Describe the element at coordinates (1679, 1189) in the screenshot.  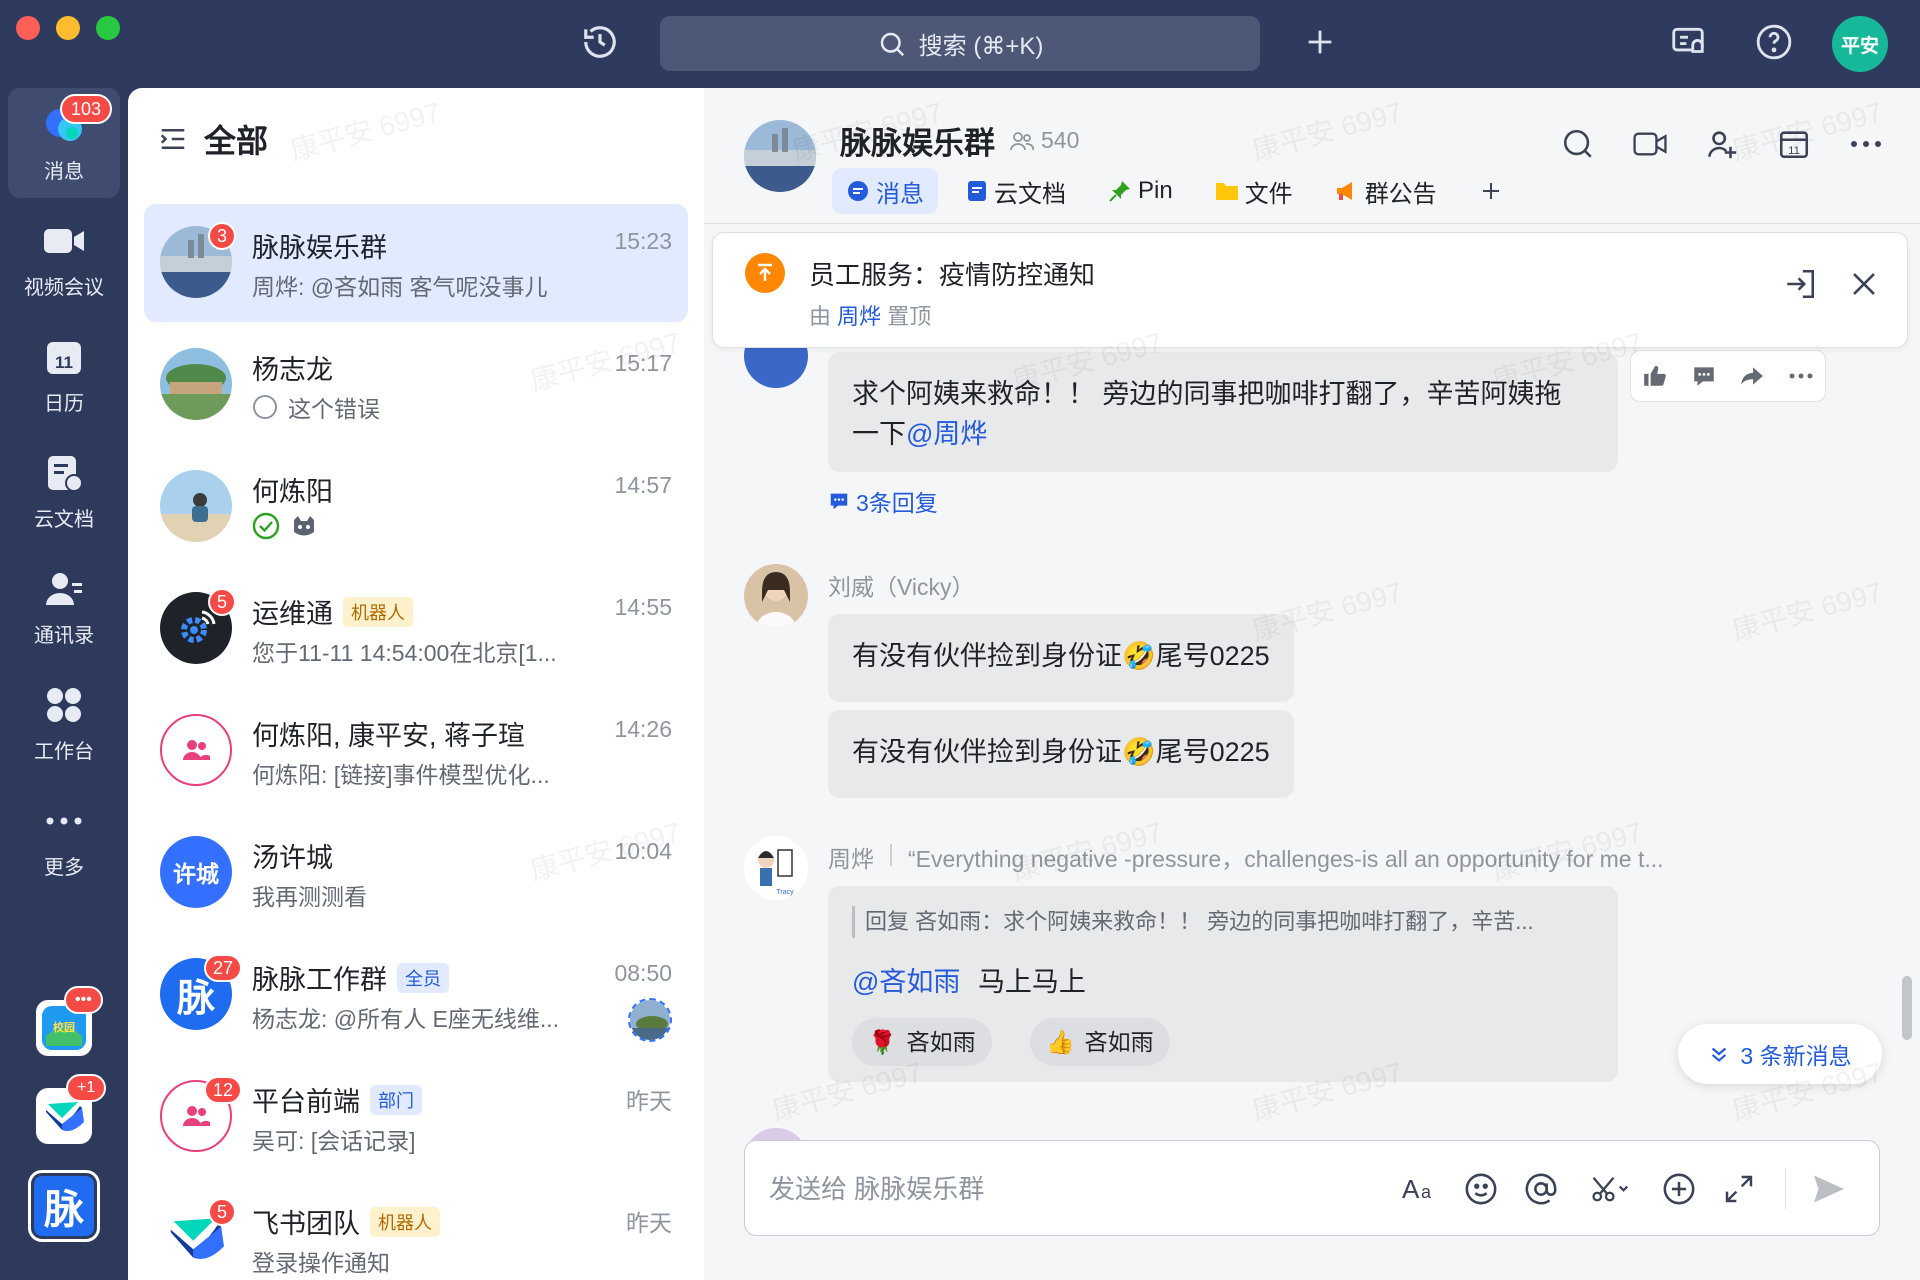
I see `add-attachment-icon` at that location.